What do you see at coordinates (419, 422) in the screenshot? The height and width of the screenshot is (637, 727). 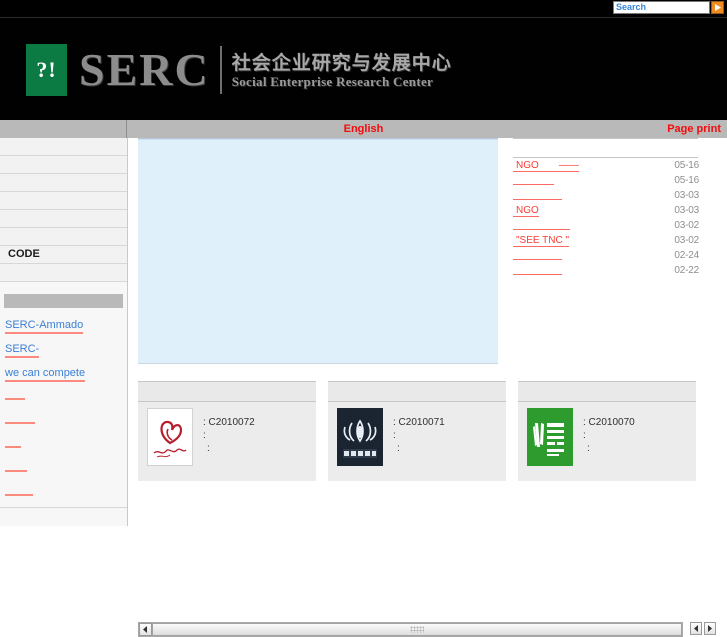 I see `card-code: : C2010071` at bounding box center [419, 422].